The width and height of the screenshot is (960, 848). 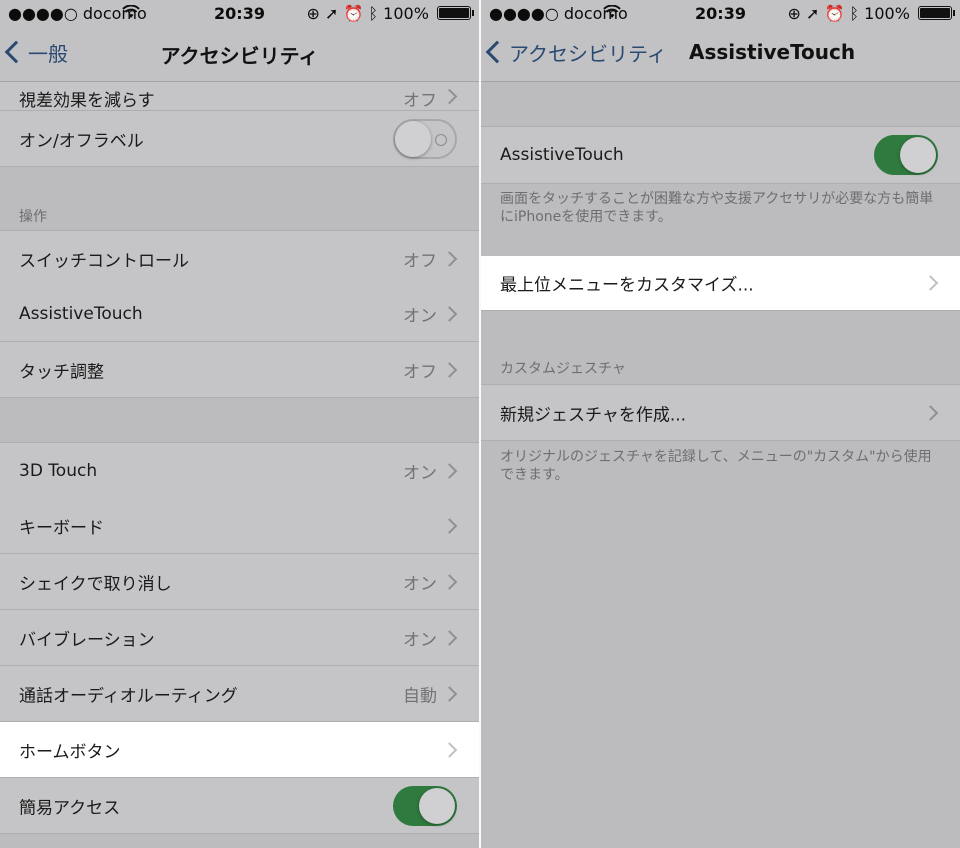 What do you see at coordinates (61, 528) in the screenshot?
I see `row-label: キーボード` at bounding box center [61, 528].